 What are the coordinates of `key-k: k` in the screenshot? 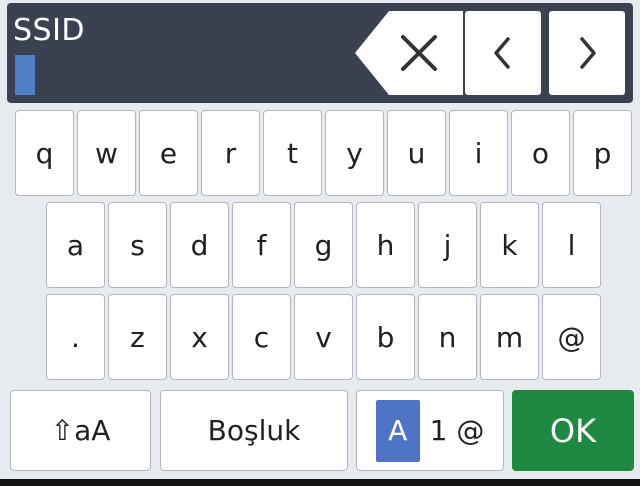 It's located at (509, 245).